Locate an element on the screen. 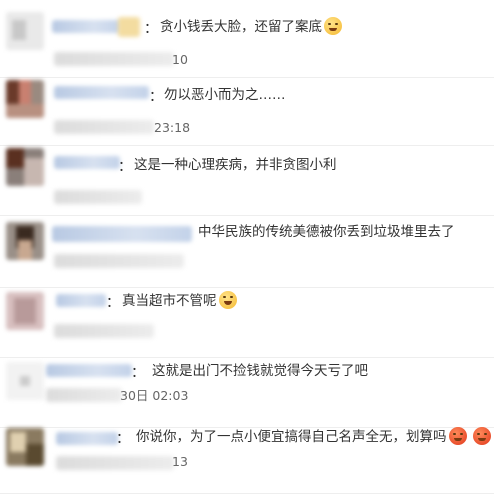 This screenshot has width=494, height=494. timestamp: 10 is located at coordinates (180, 59).